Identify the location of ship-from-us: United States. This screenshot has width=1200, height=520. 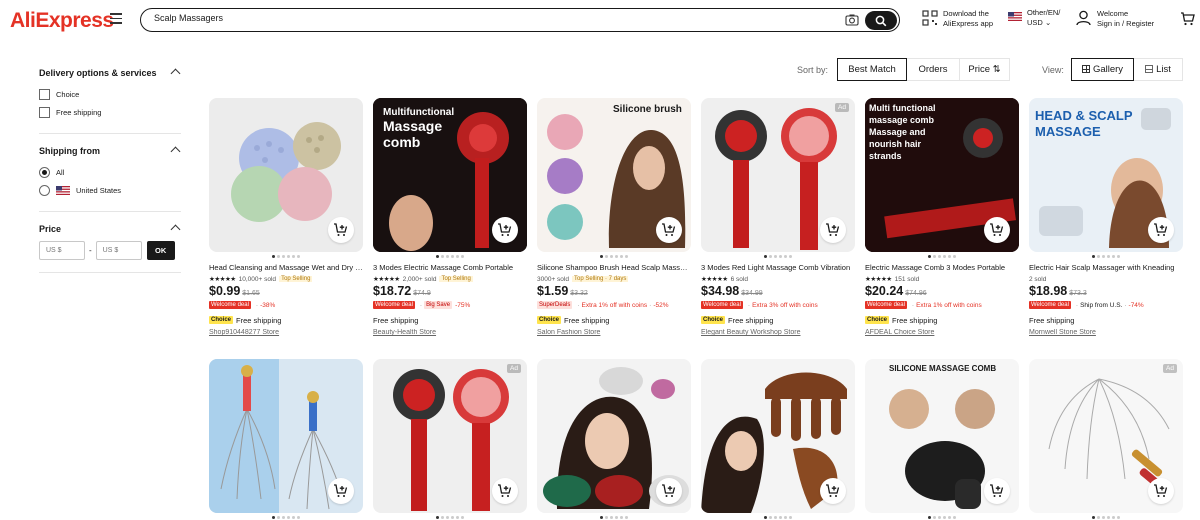
(110, 190).